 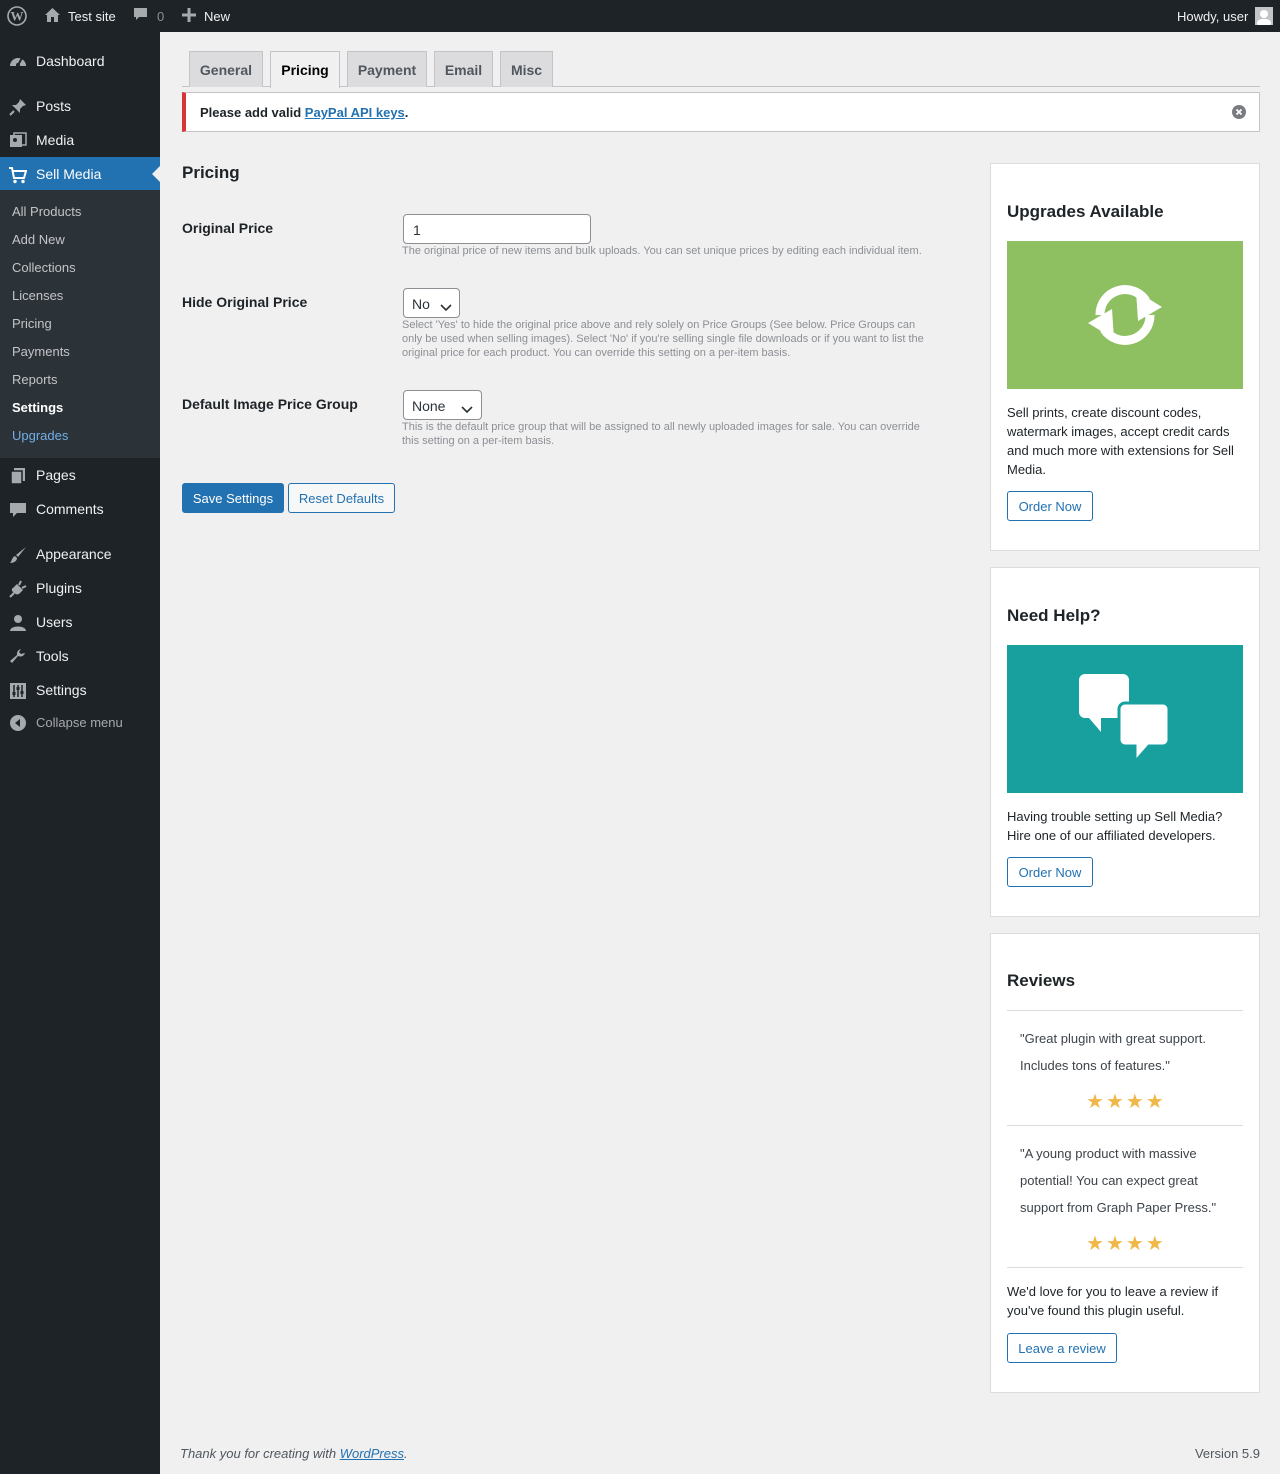 I want to click on wordpress-logo-icon: W, so click(x=17, y=16).